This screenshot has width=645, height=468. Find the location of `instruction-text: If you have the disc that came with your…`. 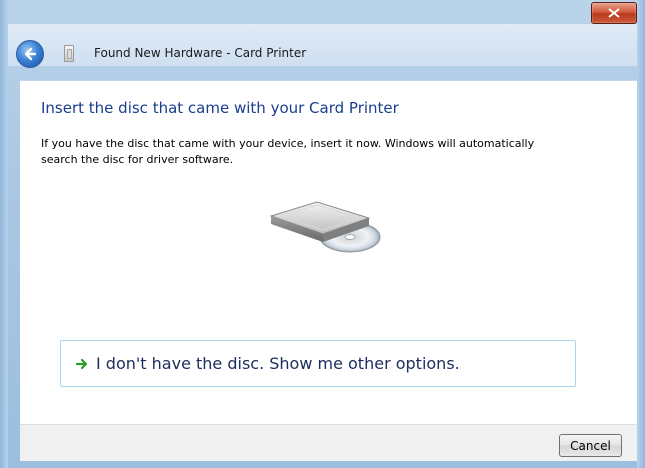

instruction-text: If you have the disc that came with your… is located at coordinates (288, 151).